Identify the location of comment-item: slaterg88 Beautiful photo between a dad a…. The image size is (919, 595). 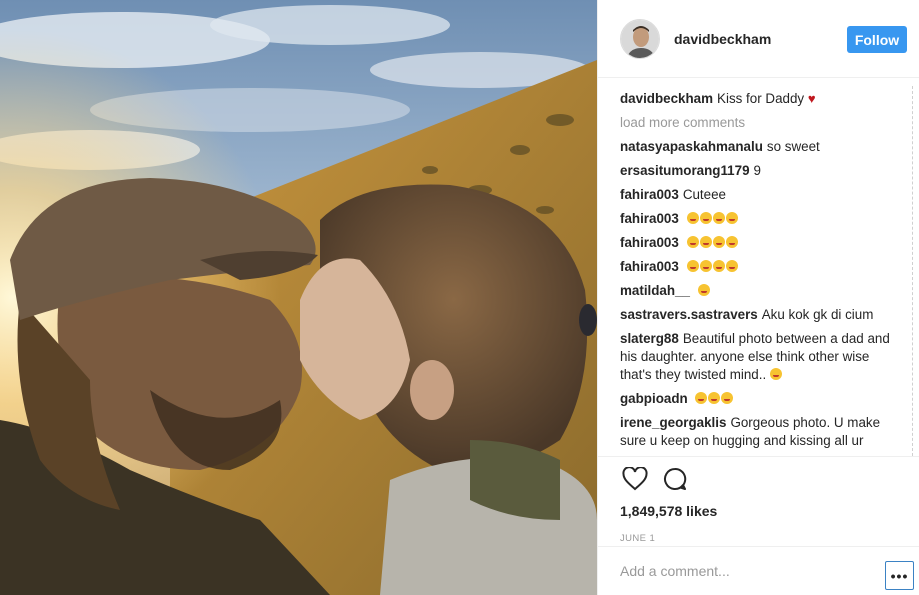
(758, 357).